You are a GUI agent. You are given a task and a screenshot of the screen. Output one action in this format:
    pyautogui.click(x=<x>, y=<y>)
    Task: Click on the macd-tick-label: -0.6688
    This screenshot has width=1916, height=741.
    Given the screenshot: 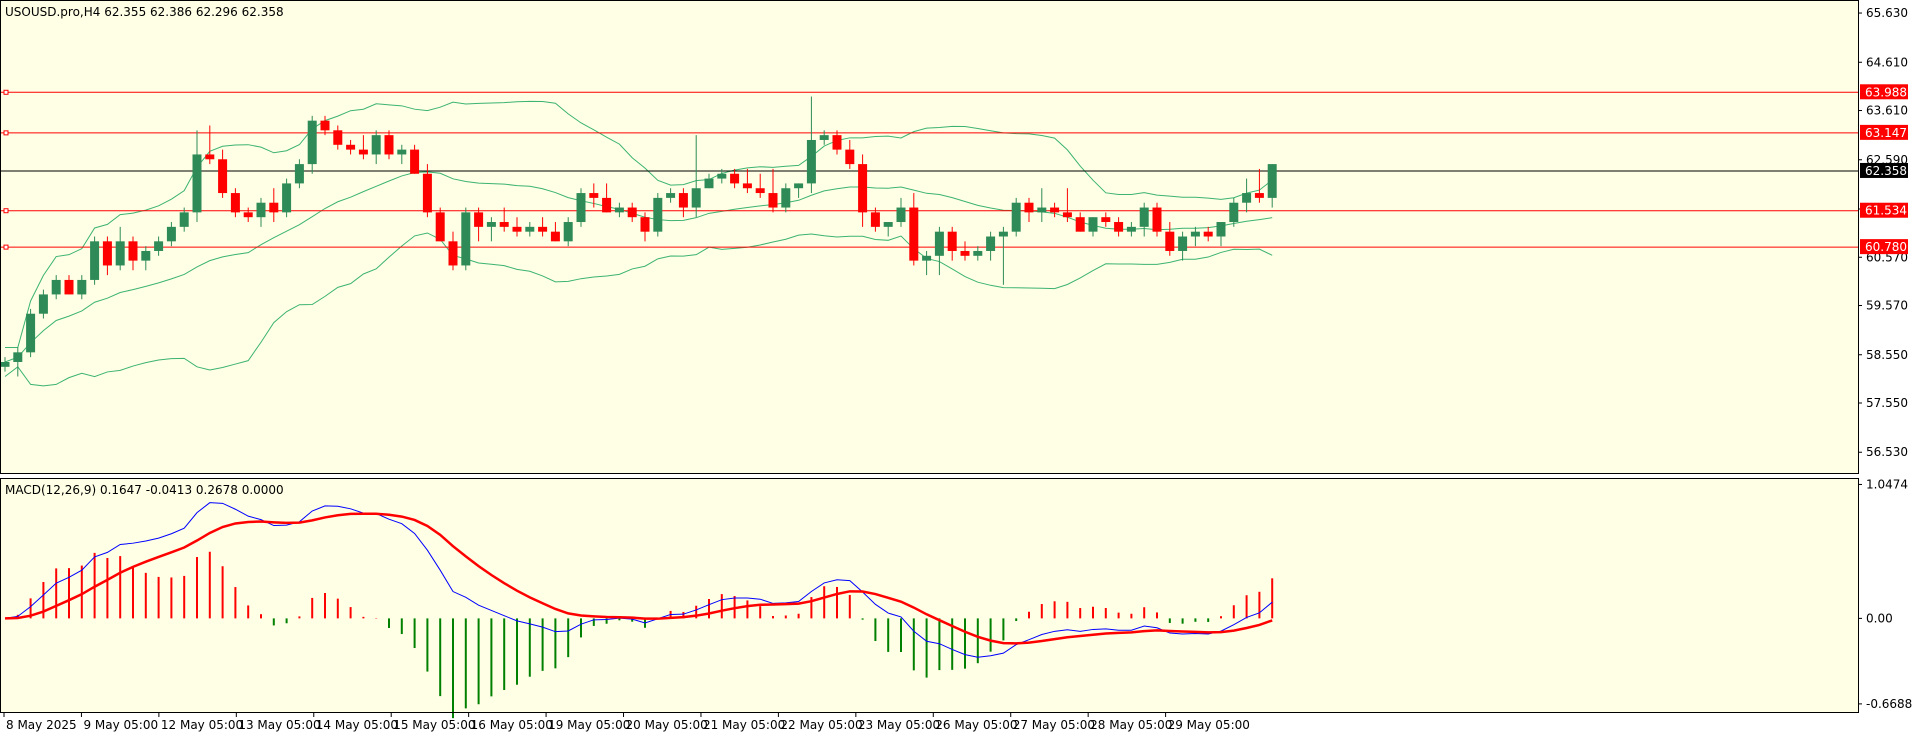 What is the action you would take?
    pyautogui.click(x=1889, y=704)
    